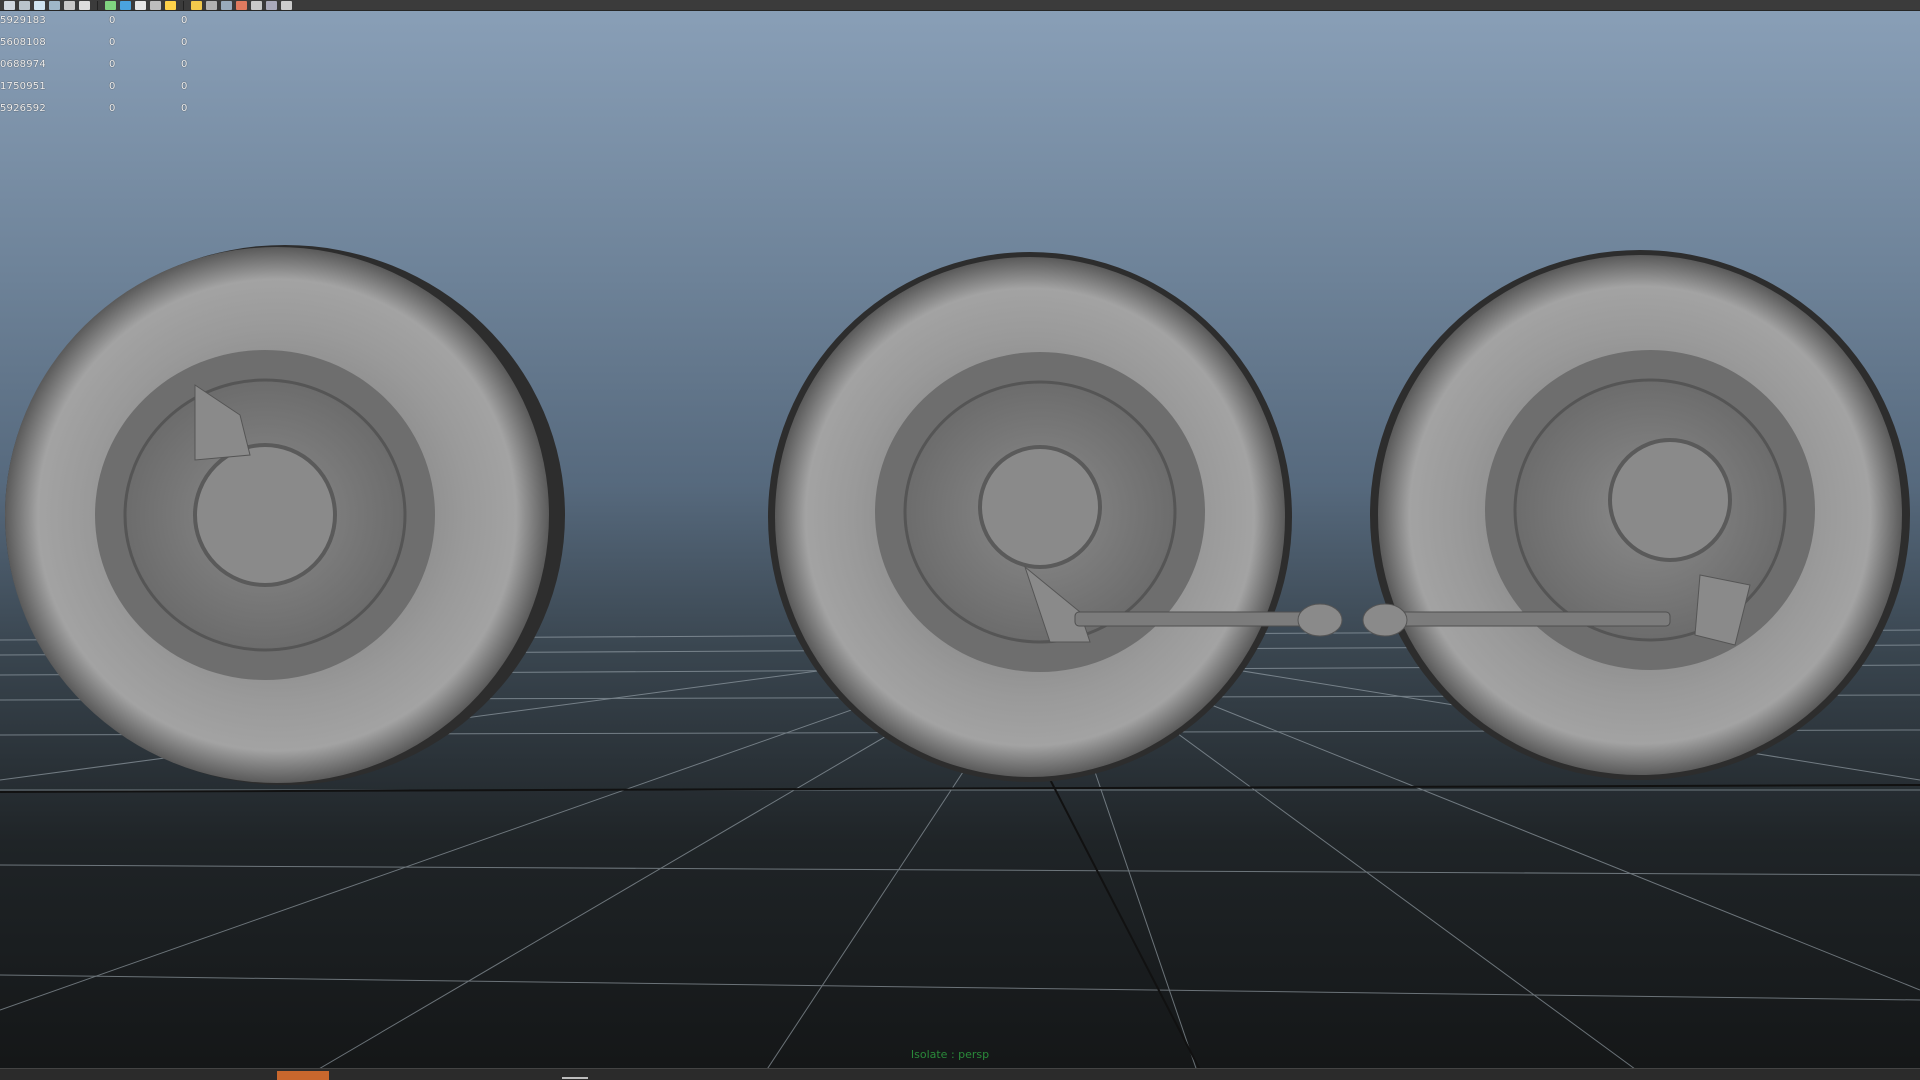  Describe the element at coordinates (285, 515) in the screenshot. I see `wheel-left` at that location.